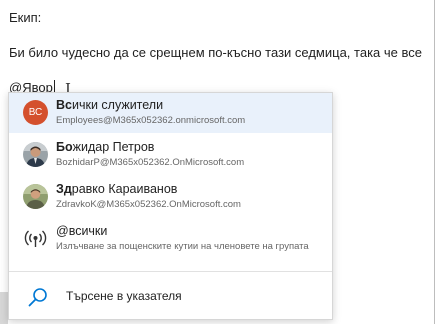  Describe the element at coordinates (38, 297) in the screenshot. I see `search-icon` at that location.